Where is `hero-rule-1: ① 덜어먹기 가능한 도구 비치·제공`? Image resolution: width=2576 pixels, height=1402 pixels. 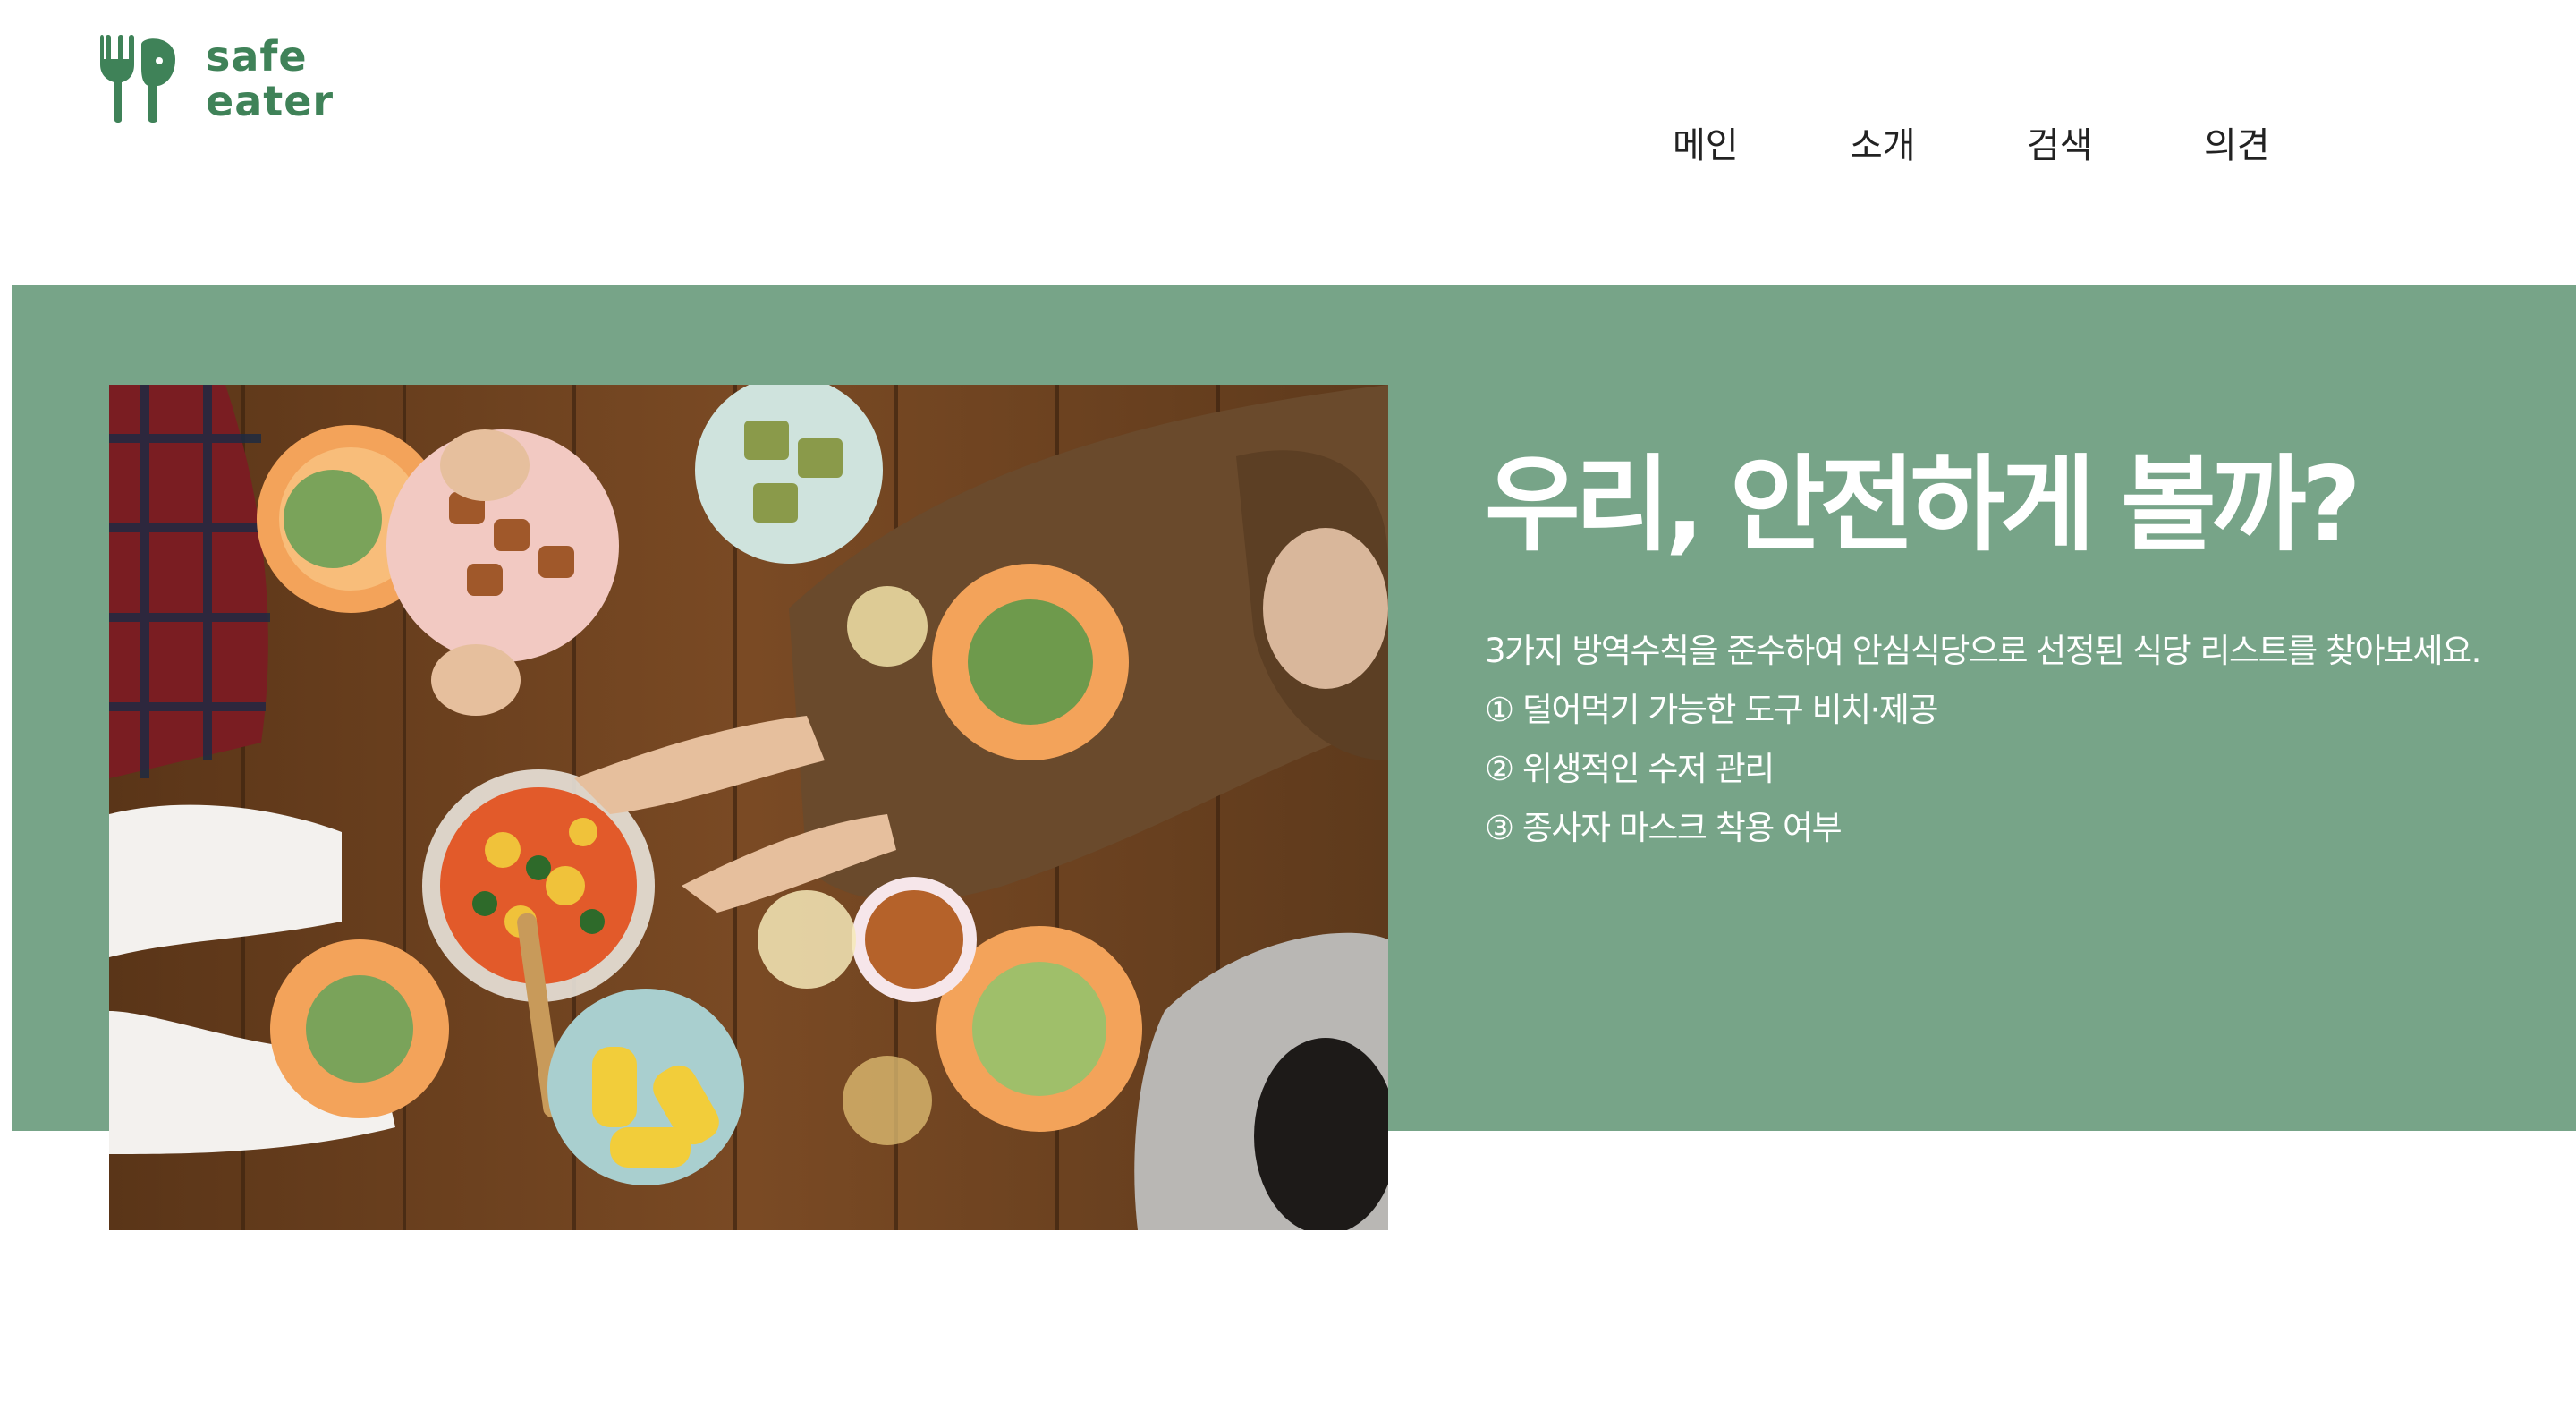 hero-rule-1: ① 덜어먹기 가능한 도구 비치·제공 is located at coordinates (1712, 710).